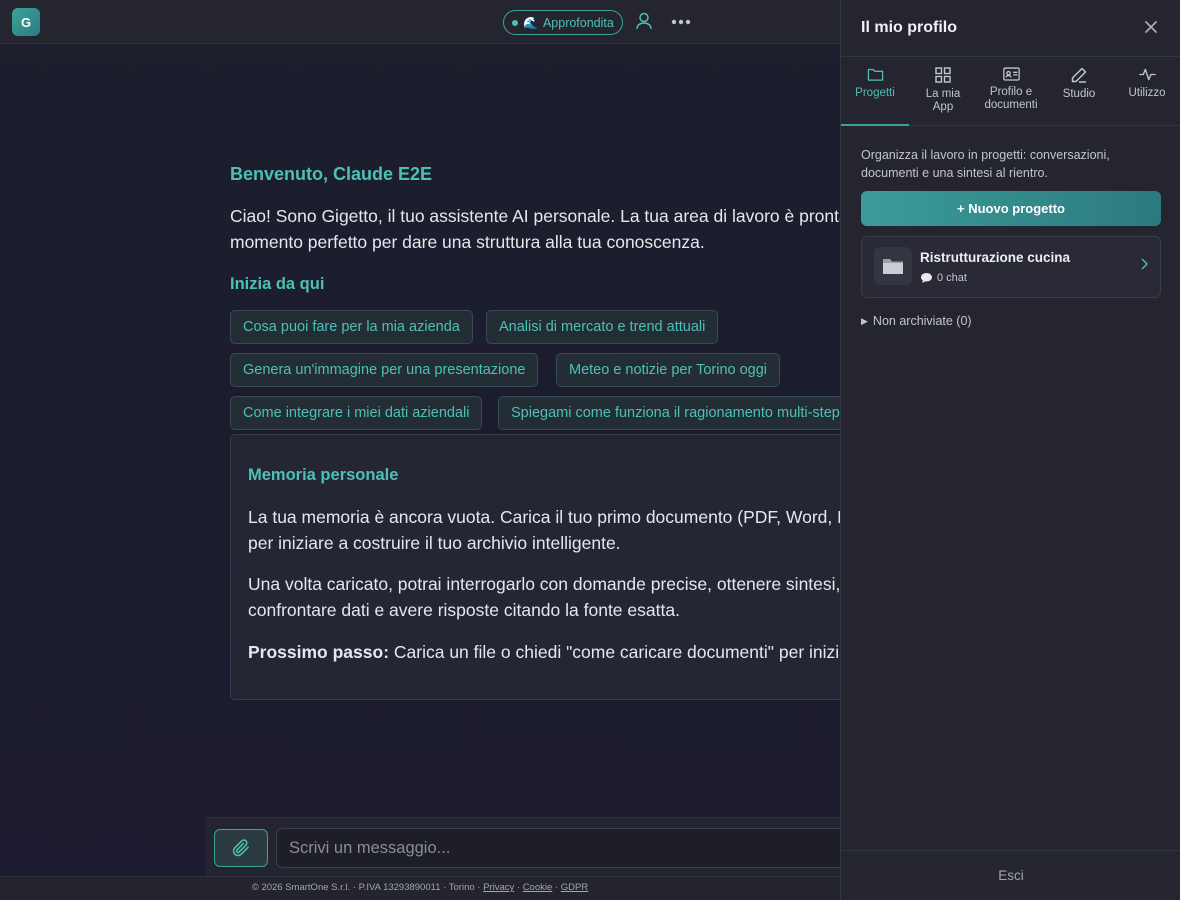  What do you see at coordinates (1151, 28) in the screenshot?
I see `close-icon` at bounding box center [1151, 28].